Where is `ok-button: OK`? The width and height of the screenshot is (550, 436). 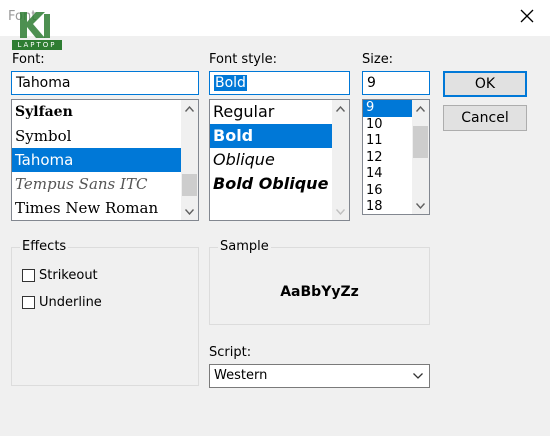
ok-button: OK is located at coordinates (485, 84).